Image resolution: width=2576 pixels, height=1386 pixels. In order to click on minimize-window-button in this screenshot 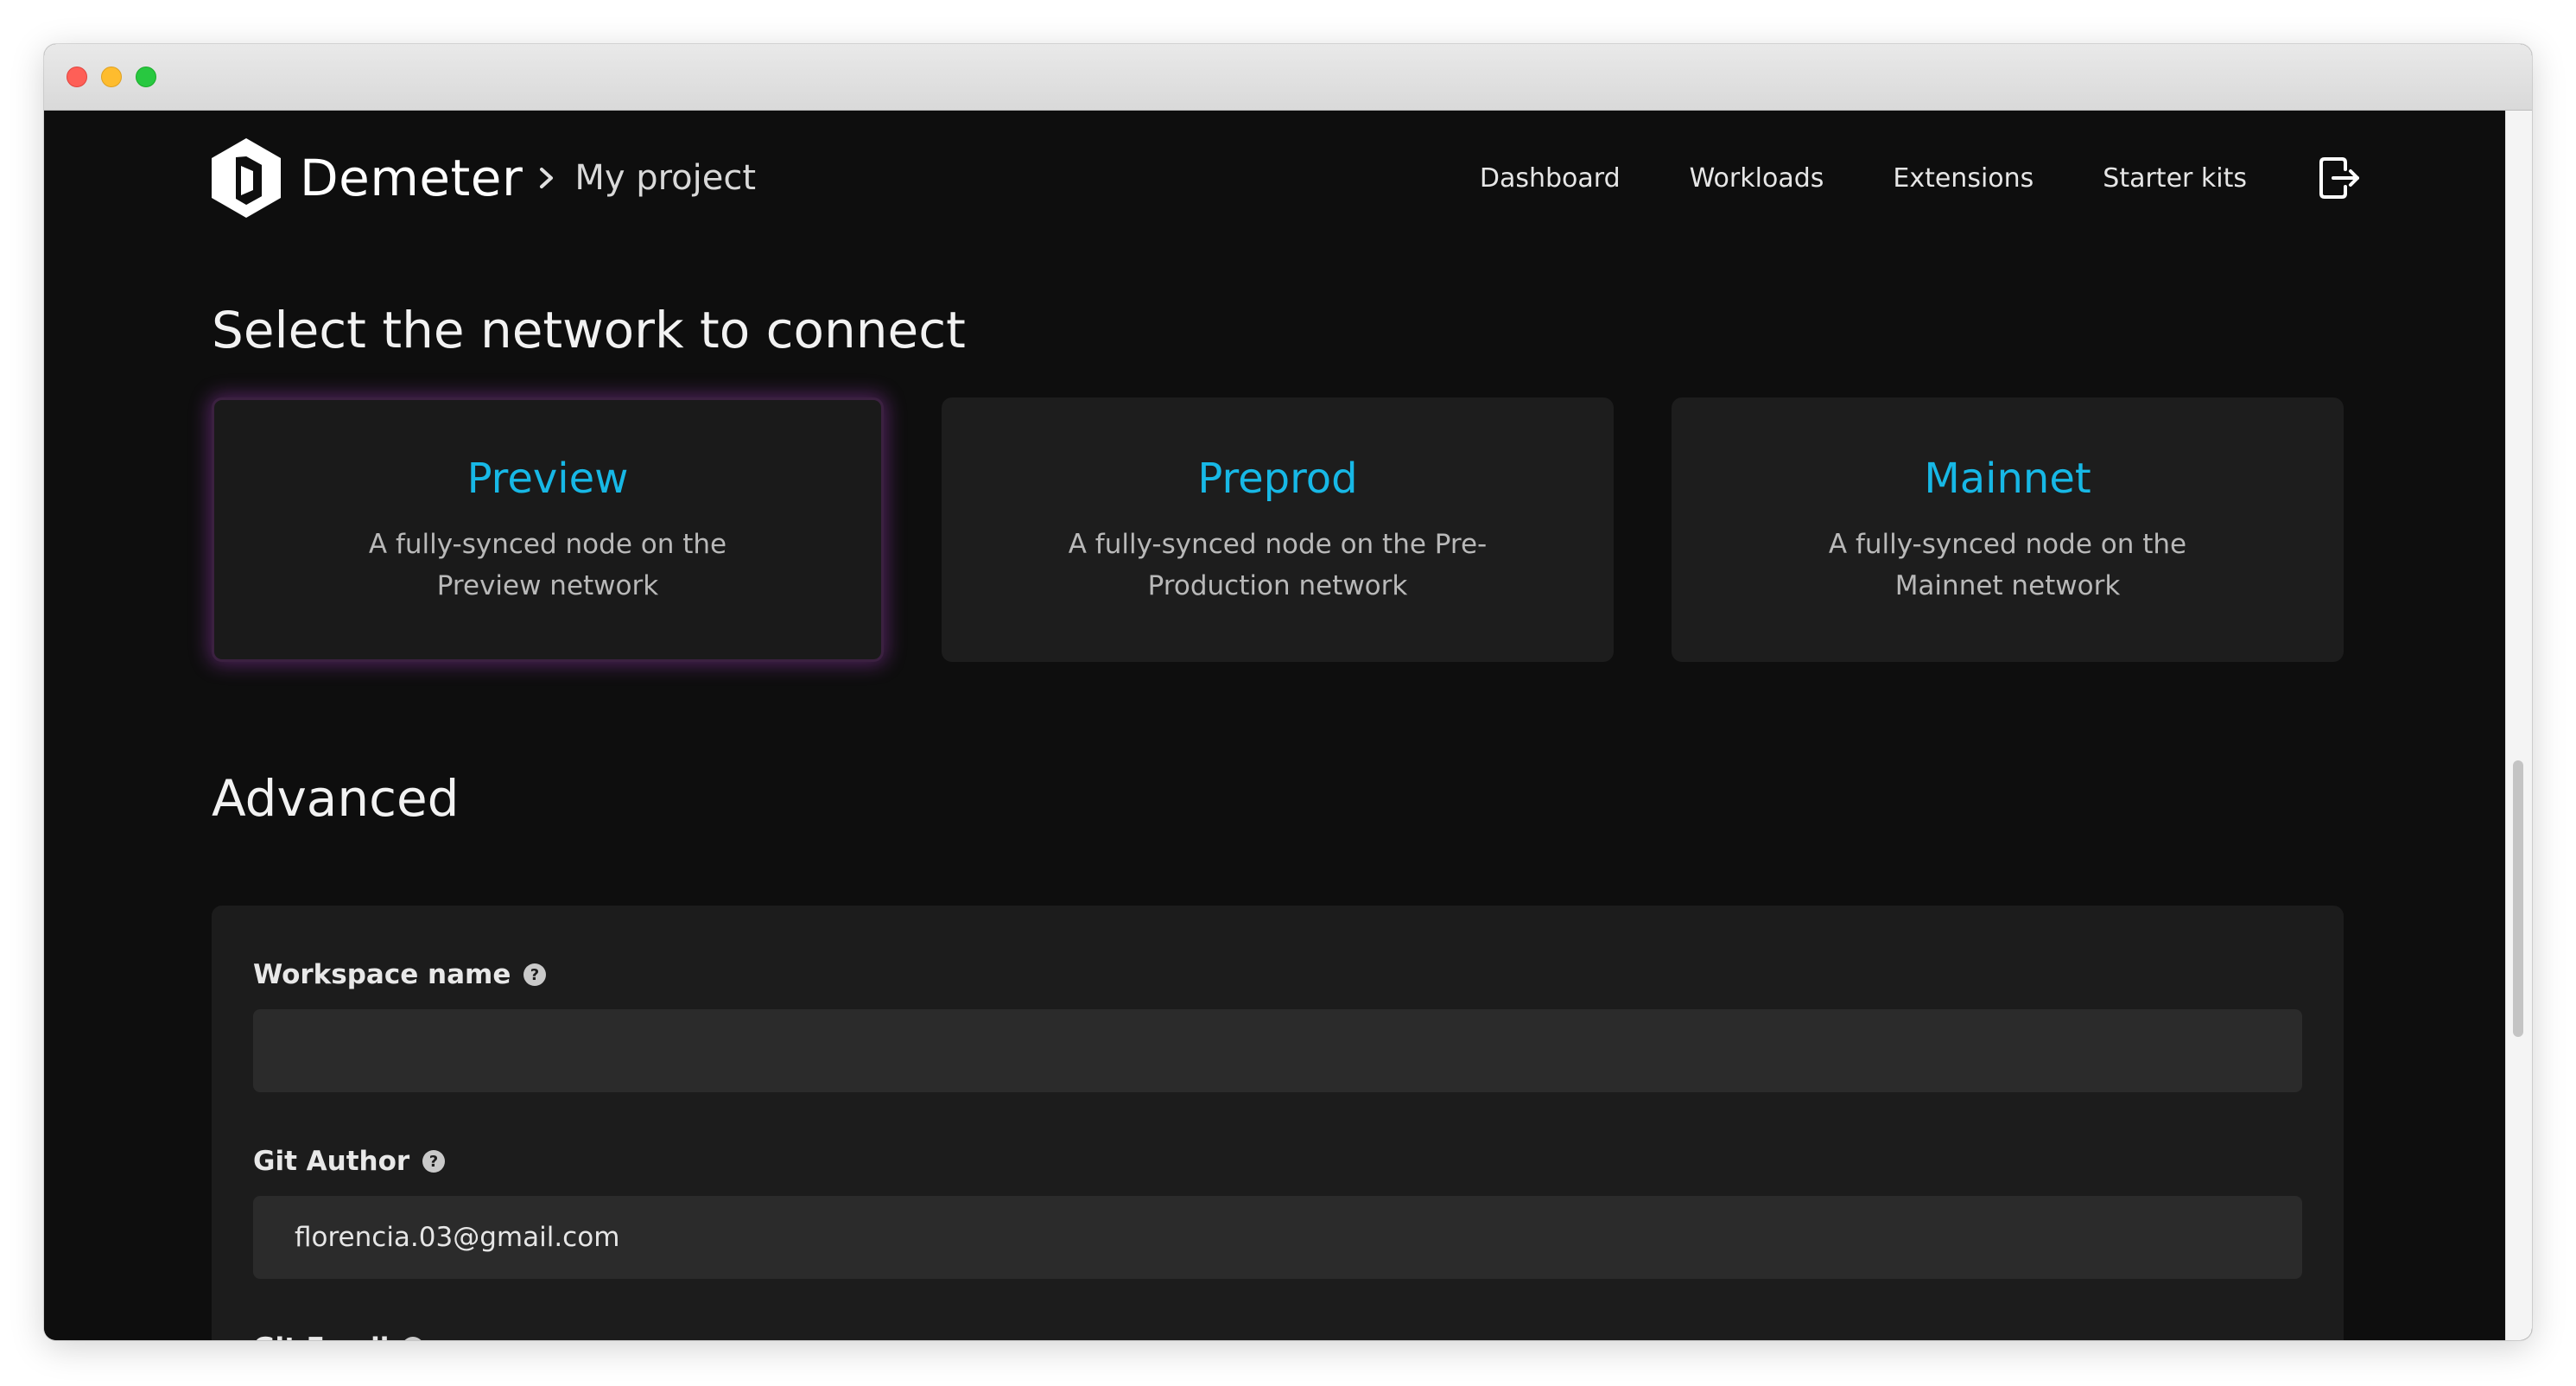, I will do `click(111, 77)`.